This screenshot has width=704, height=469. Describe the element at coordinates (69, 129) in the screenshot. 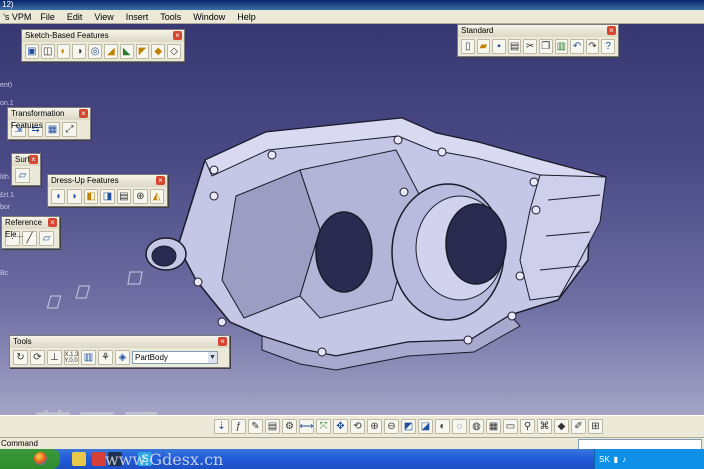

I see `scaling-icon: ⤢` at that location.